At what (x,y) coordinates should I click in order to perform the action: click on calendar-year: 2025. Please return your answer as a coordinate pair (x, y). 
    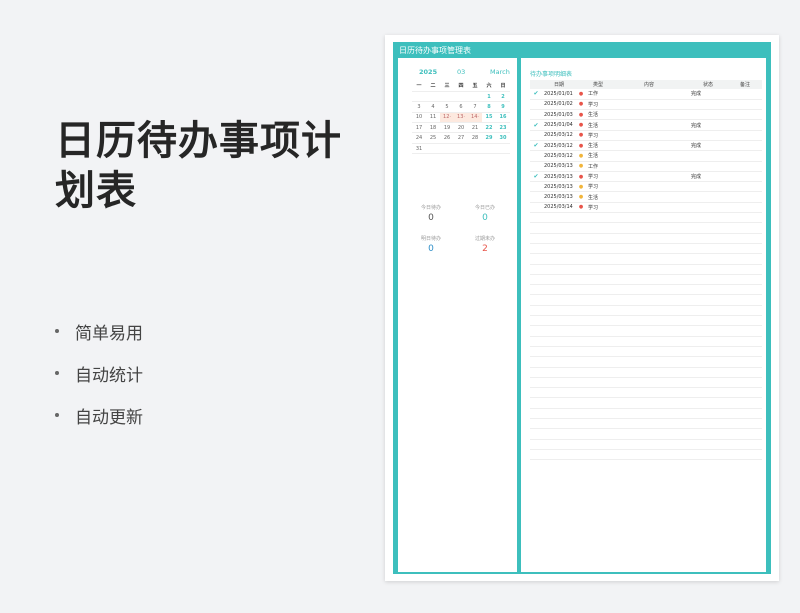
    Looking at the image, I should click on (428, 72).